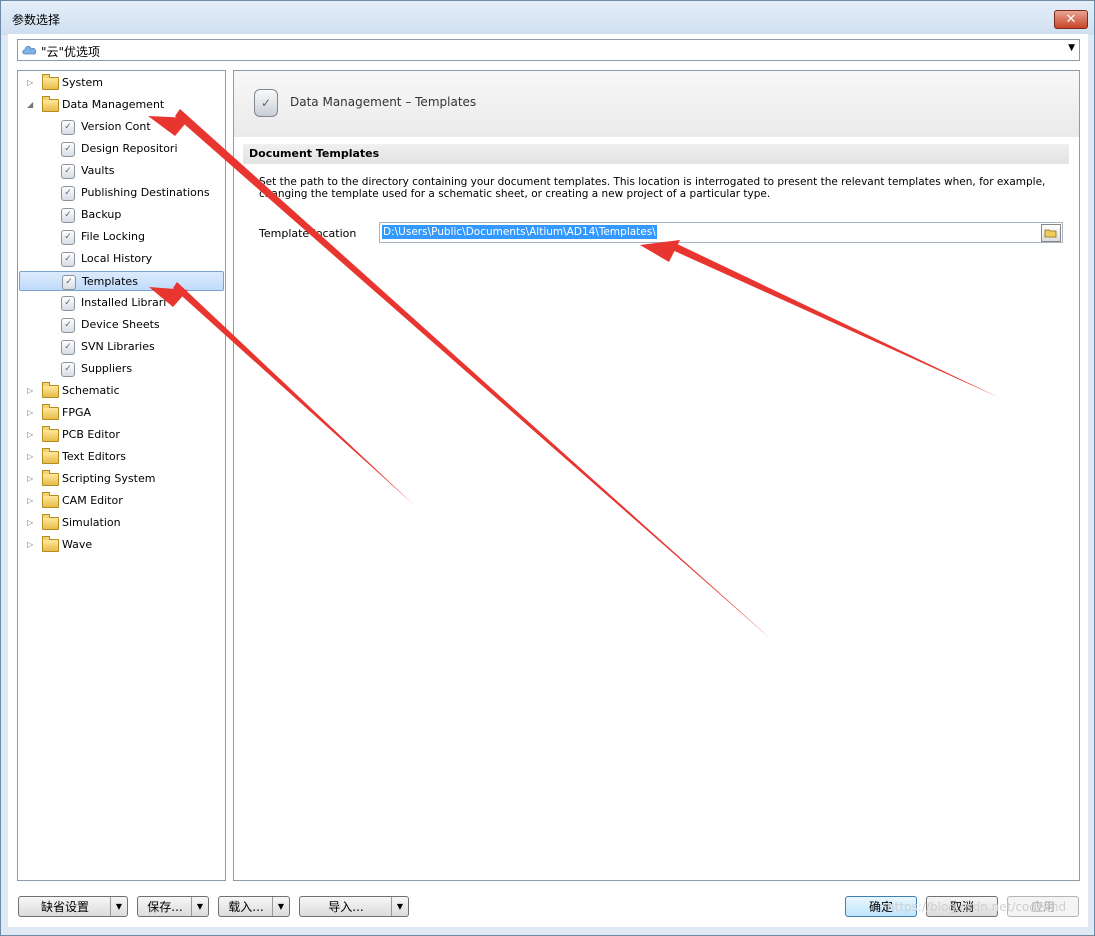 The height and width of the screenshot is (936, 1095). Describe the element at coordinates (77, 412) in the screenshot. I see `tree-item-label: FPGA` at that location.